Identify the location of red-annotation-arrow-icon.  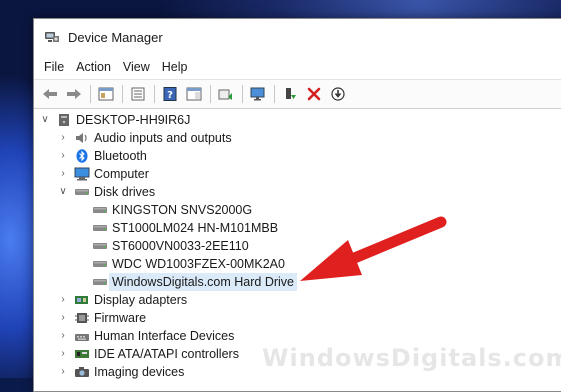
(373, 248).